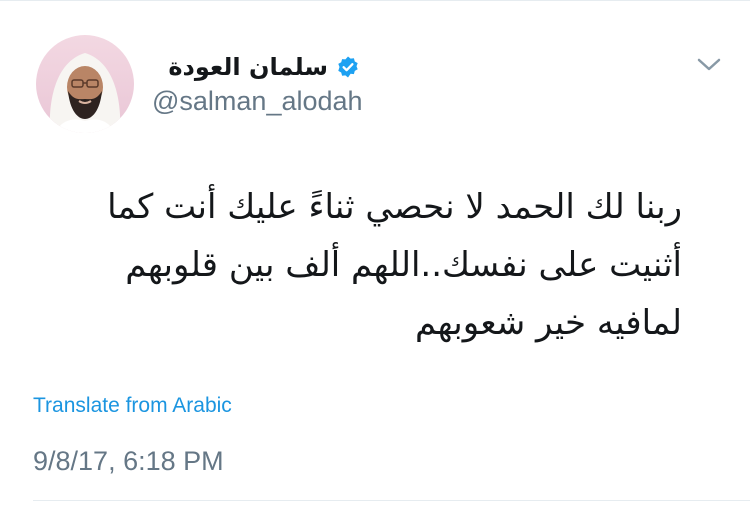 This screenshot has width=750, height=524. Describe the element at coordinates (709, 65) in the screenshot. I see `chevron-down-icon` at that location.